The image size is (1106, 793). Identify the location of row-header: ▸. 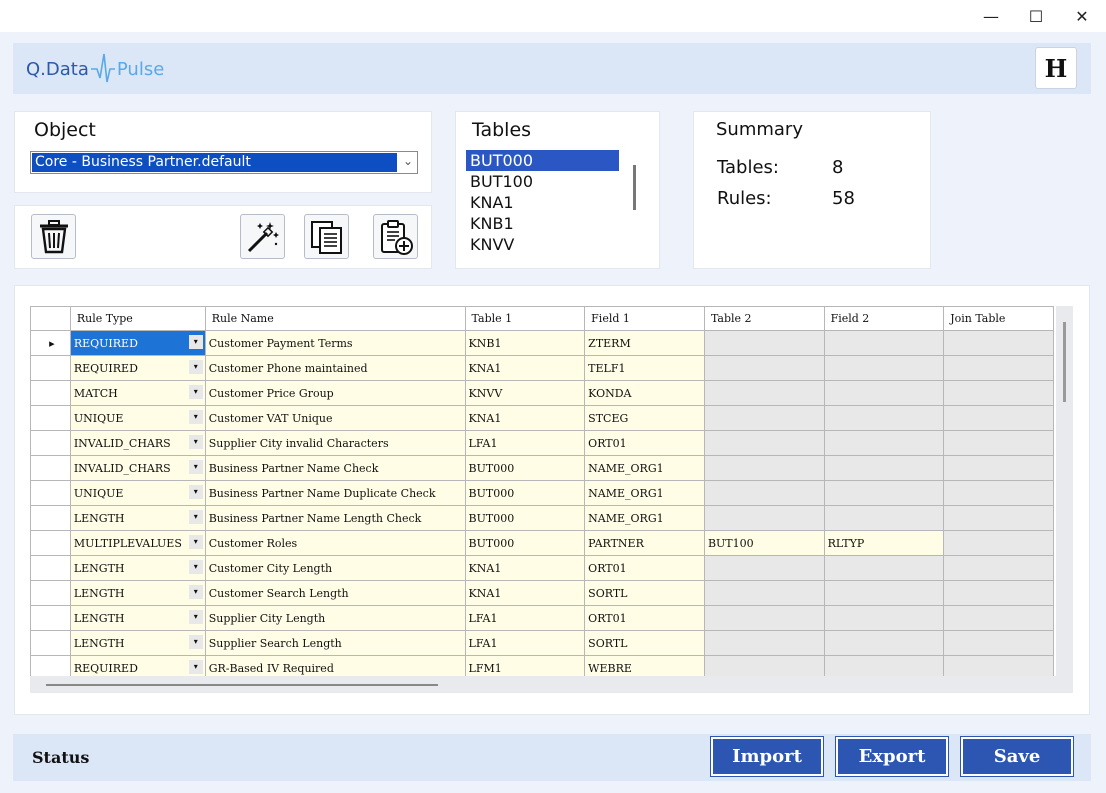
(50, 343).